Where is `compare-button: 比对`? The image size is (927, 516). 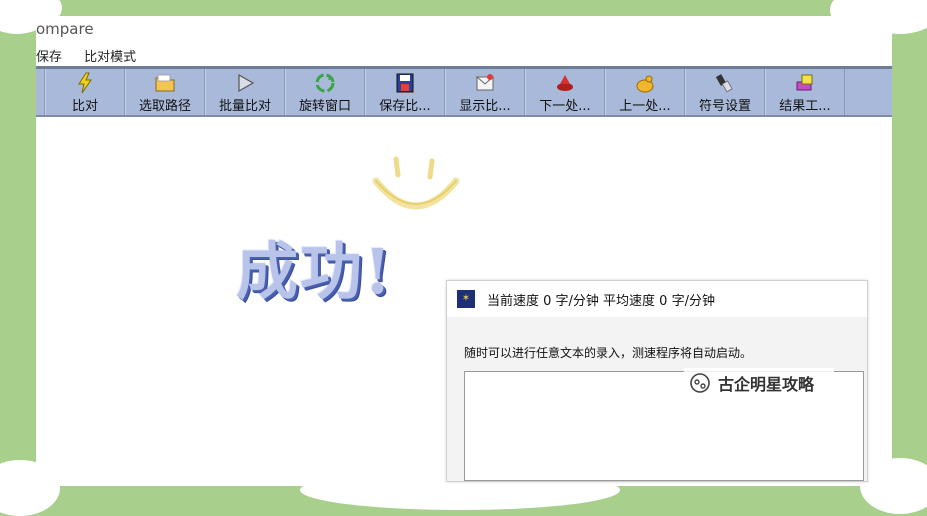
compare-button: 比对 is located at coordinates (85, 92).